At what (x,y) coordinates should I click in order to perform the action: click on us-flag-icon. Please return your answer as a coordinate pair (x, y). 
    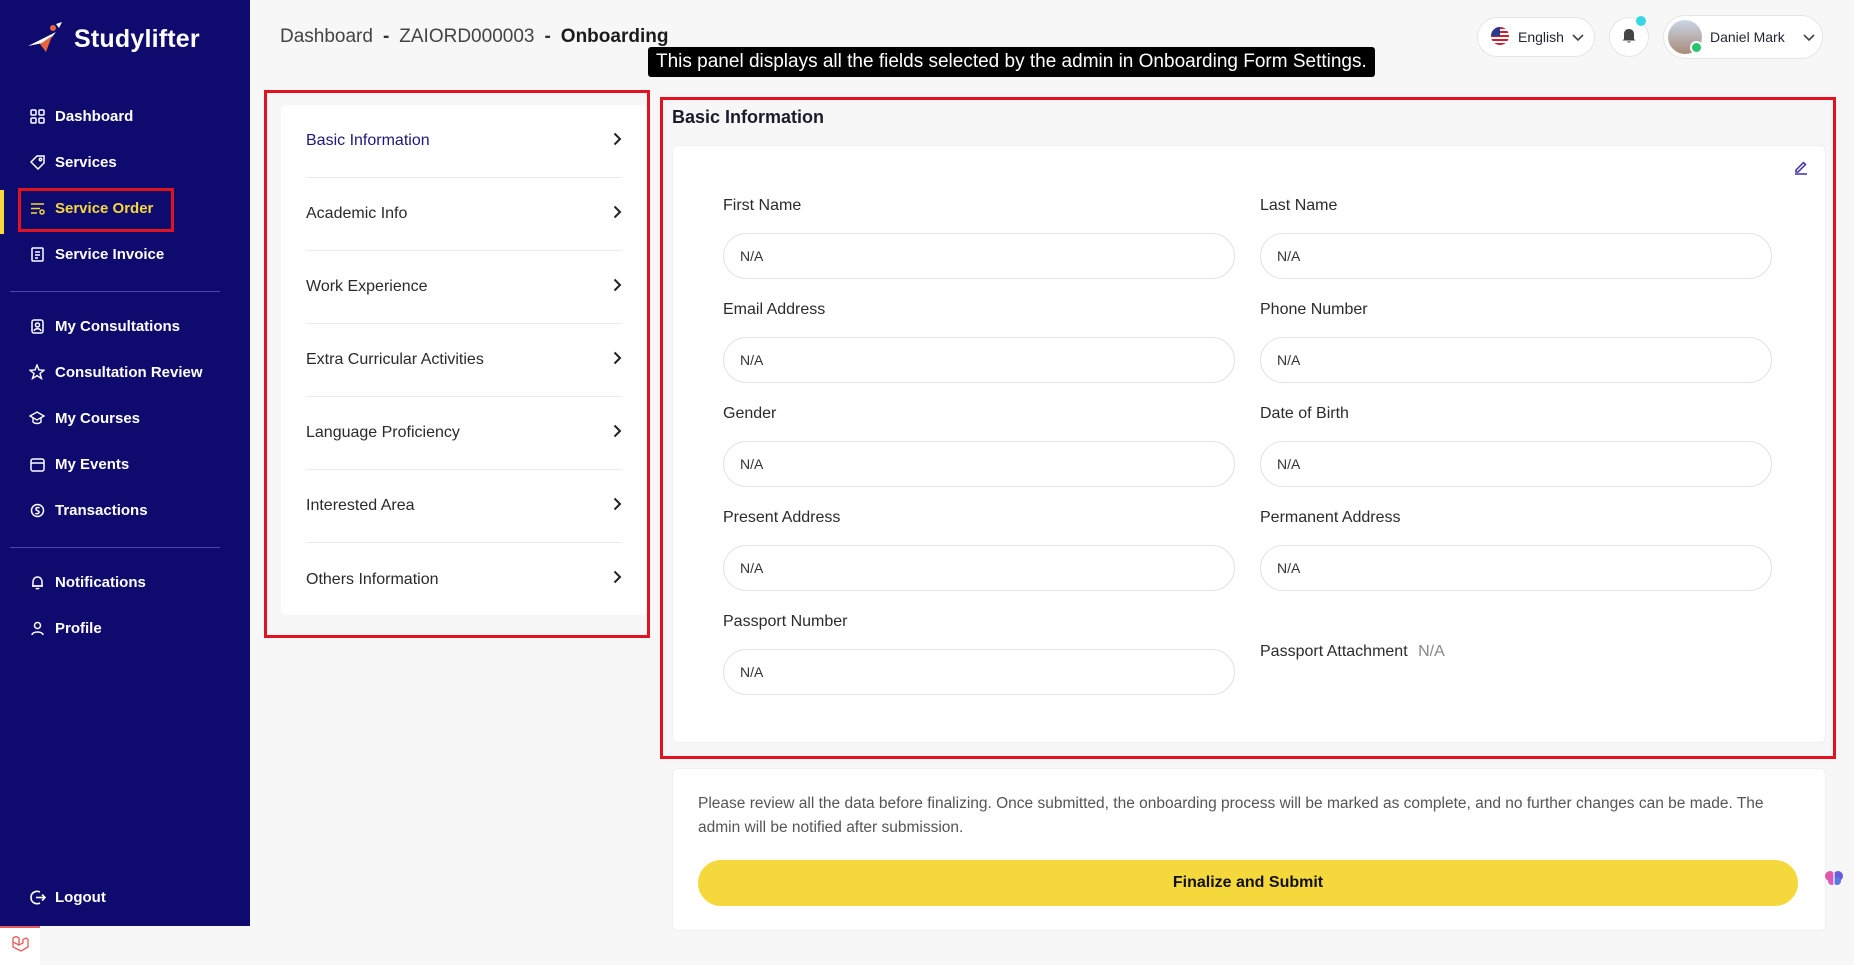
    Looking at the image, I should click on (1500, 37).